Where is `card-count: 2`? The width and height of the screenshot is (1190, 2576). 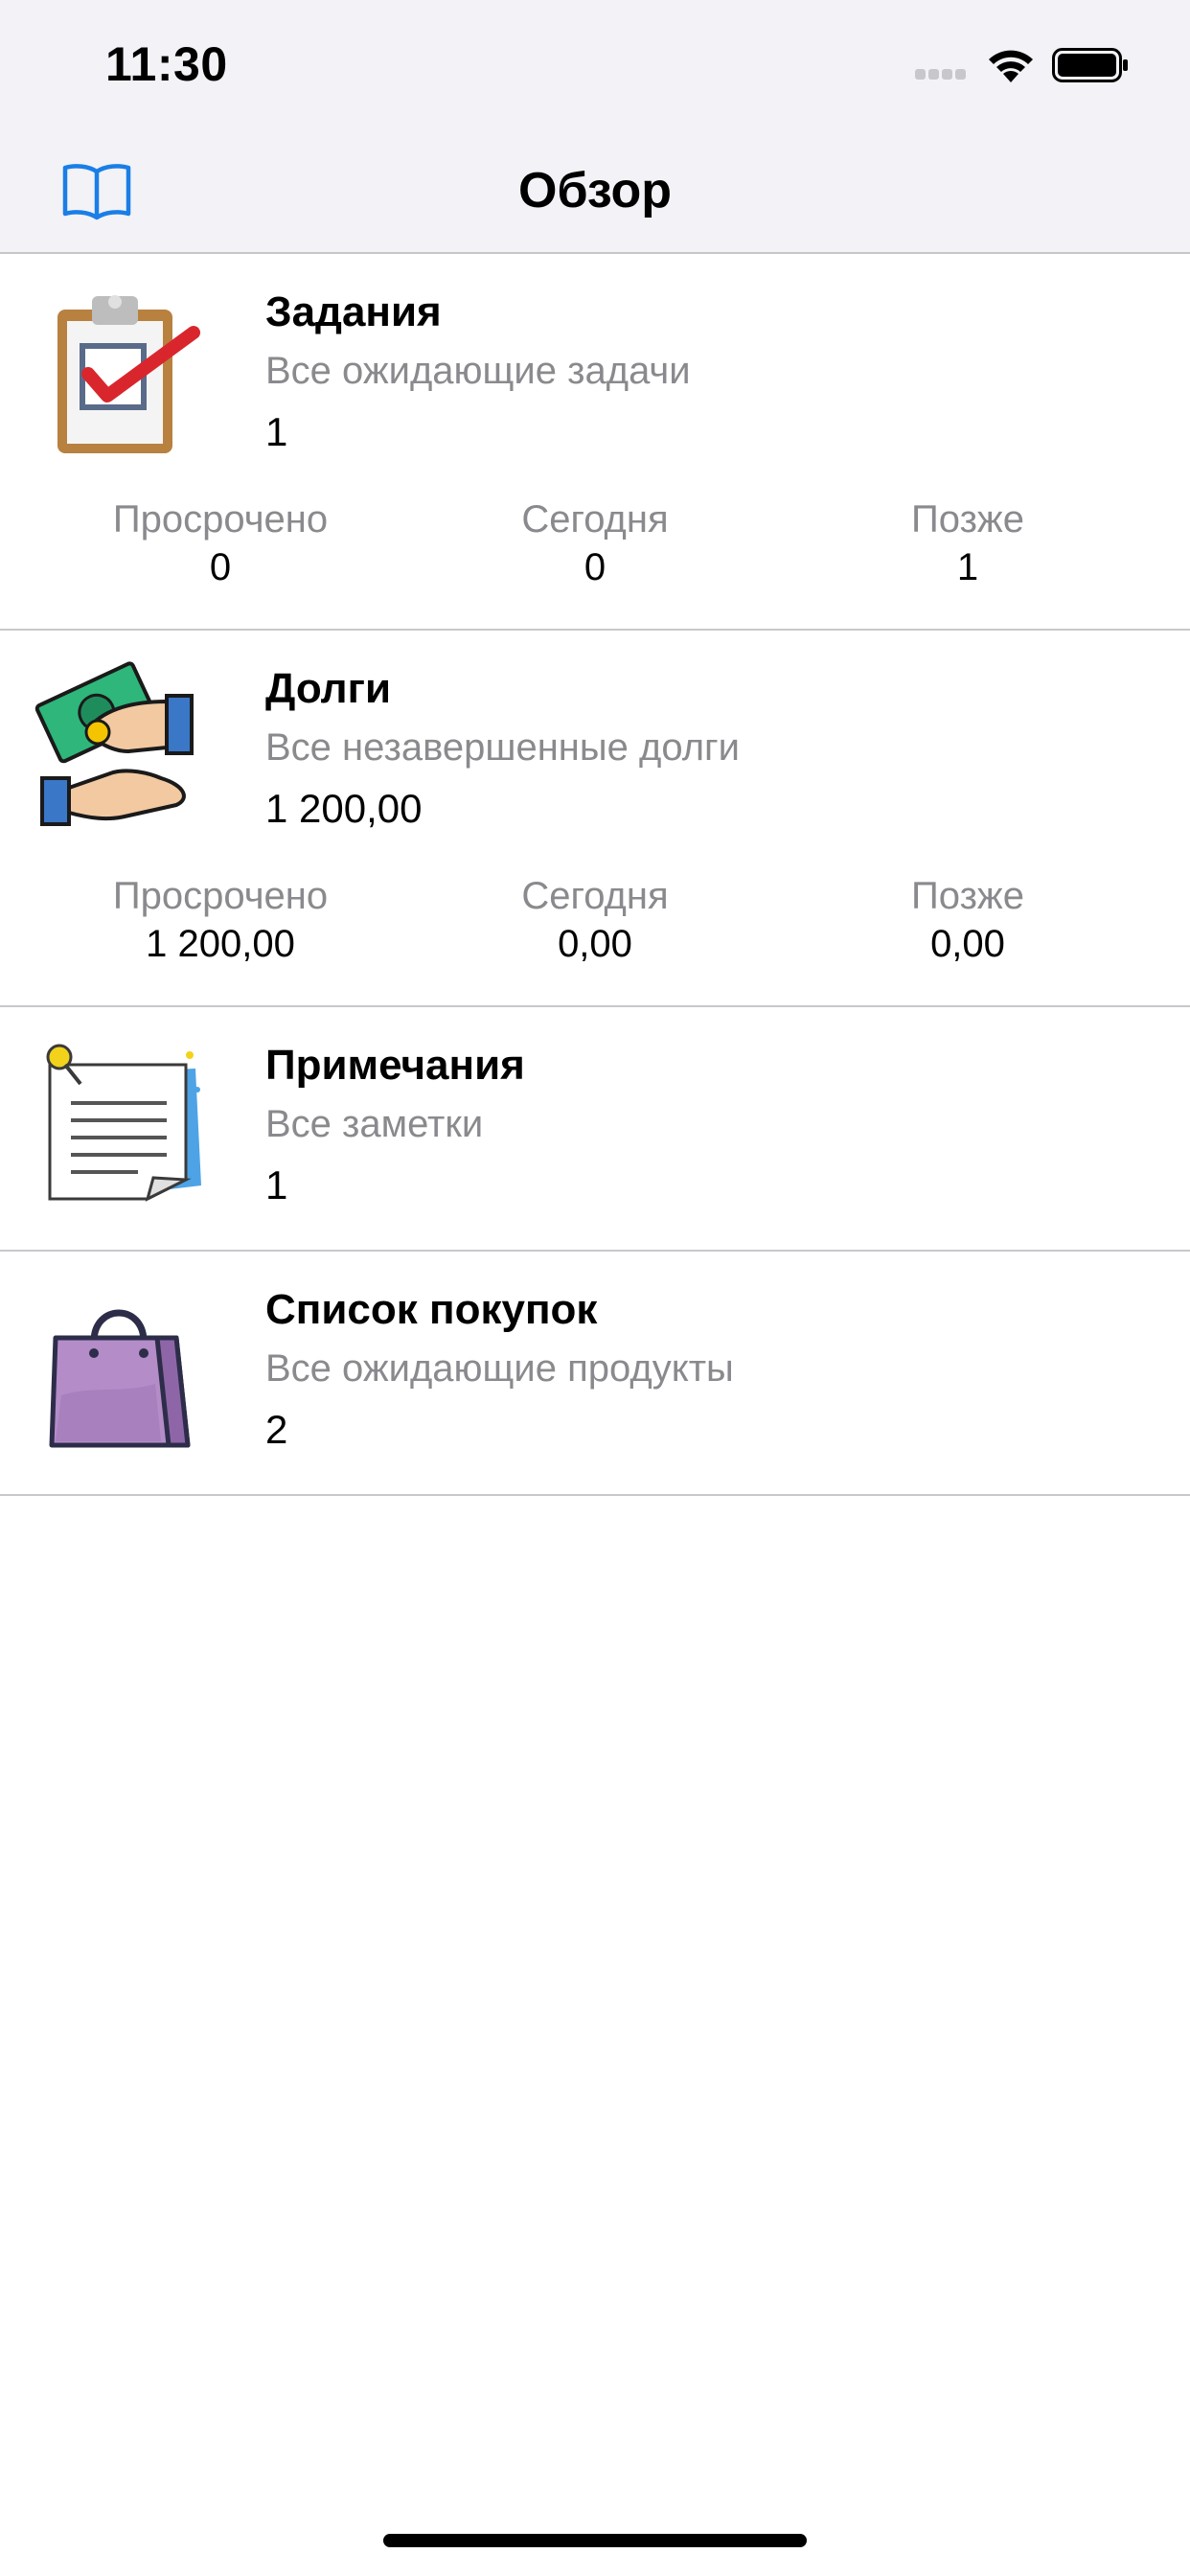 card-count: 2 is located at coordinates (277, 1429).